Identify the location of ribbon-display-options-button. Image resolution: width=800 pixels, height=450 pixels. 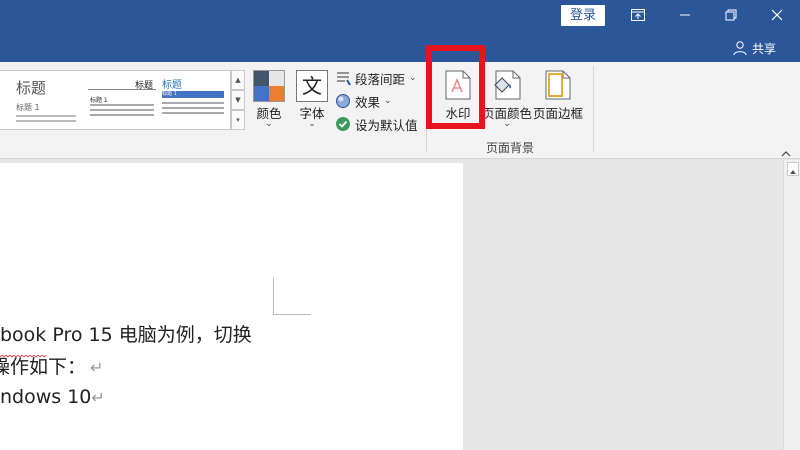
(638, 15).